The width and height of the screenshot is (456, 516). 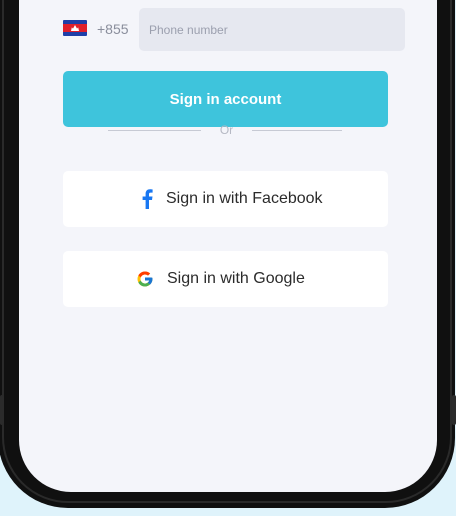 I want to click on facebook-icon, so click(x=147, y=199).